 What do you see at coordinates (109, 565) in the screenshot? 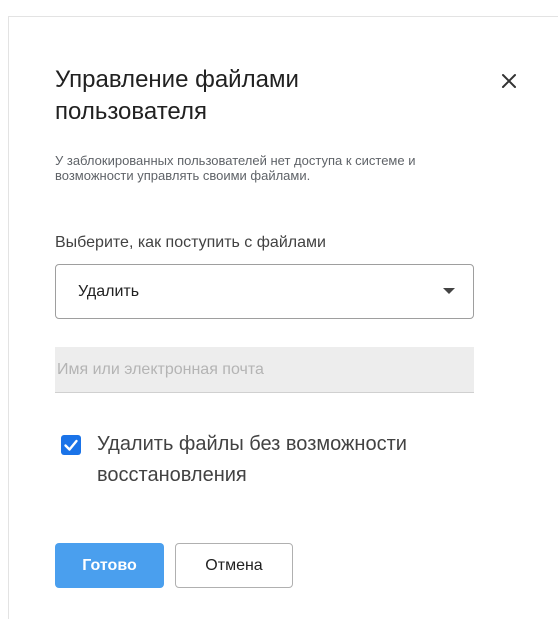
I see `done-button: Готово` at bounding box center [109, 565].